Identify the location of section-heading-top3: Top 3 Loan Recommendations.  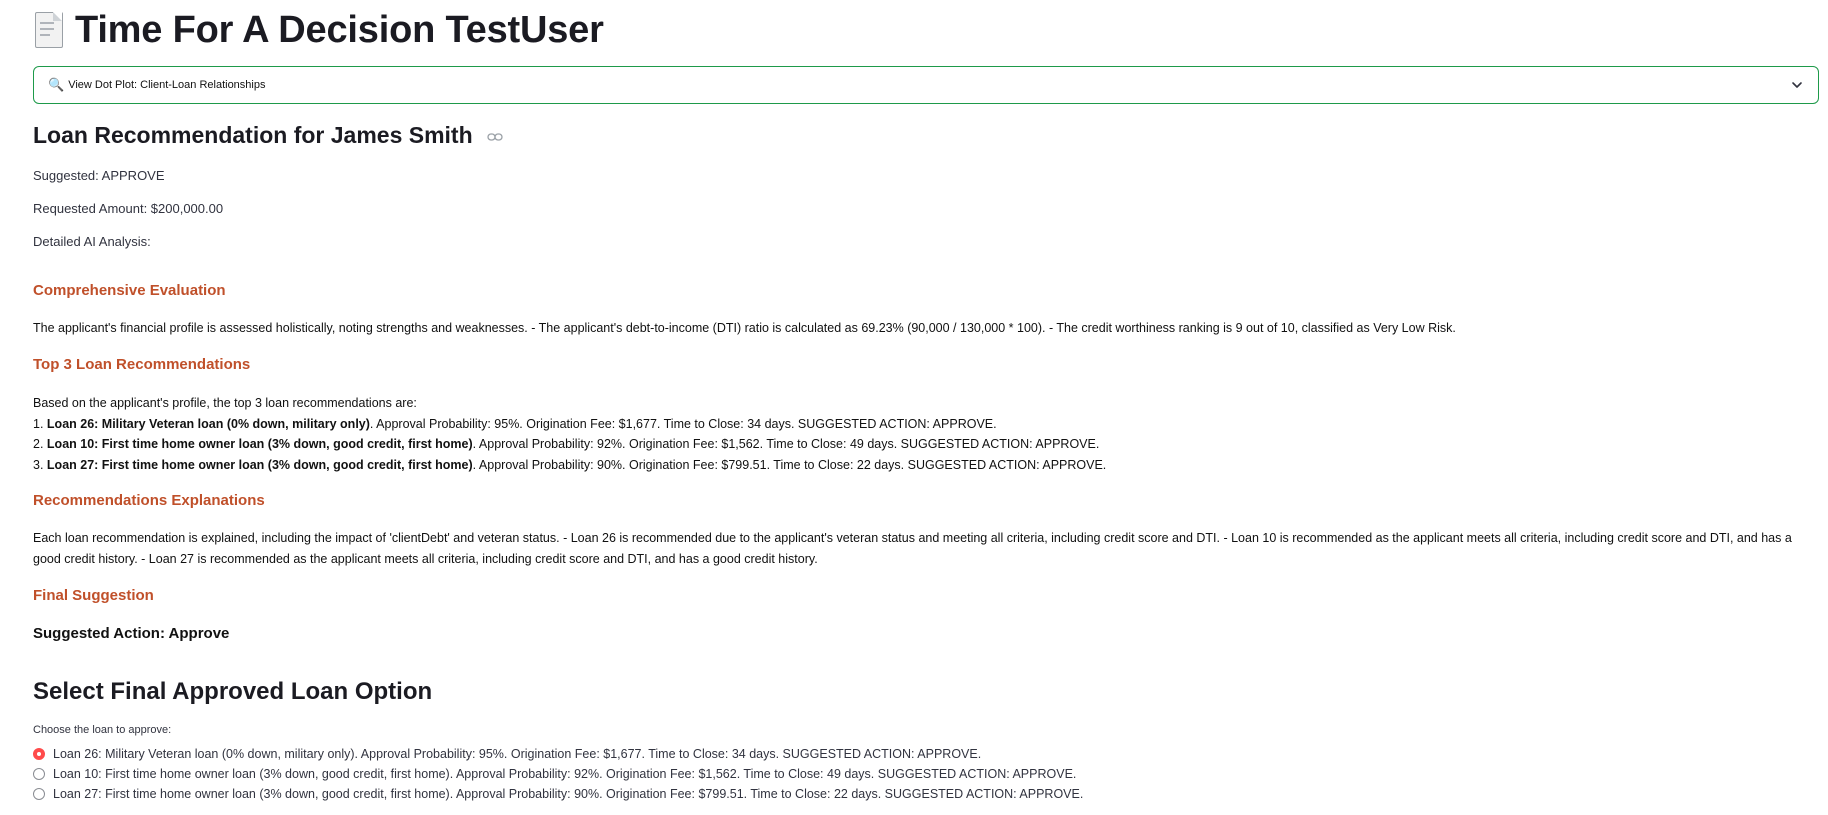
(142, 364).